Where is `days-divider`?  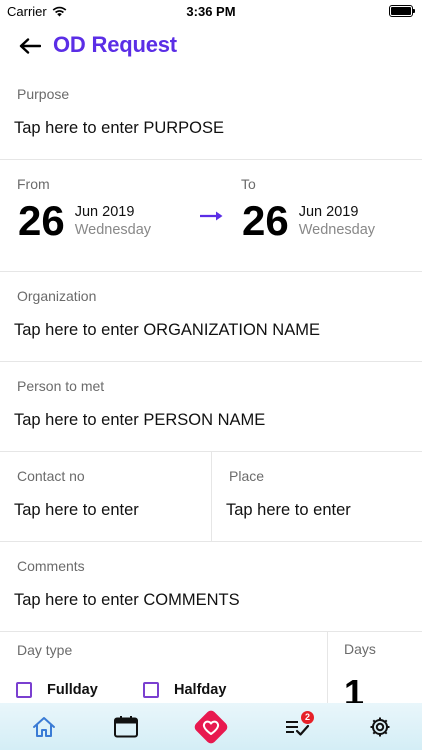
days-divider is located at coordinates (327, 667).